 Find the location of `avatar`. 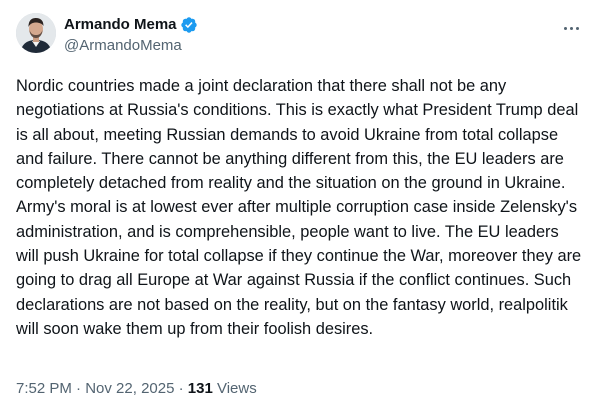

avatar is located at coordinates (36, 33).